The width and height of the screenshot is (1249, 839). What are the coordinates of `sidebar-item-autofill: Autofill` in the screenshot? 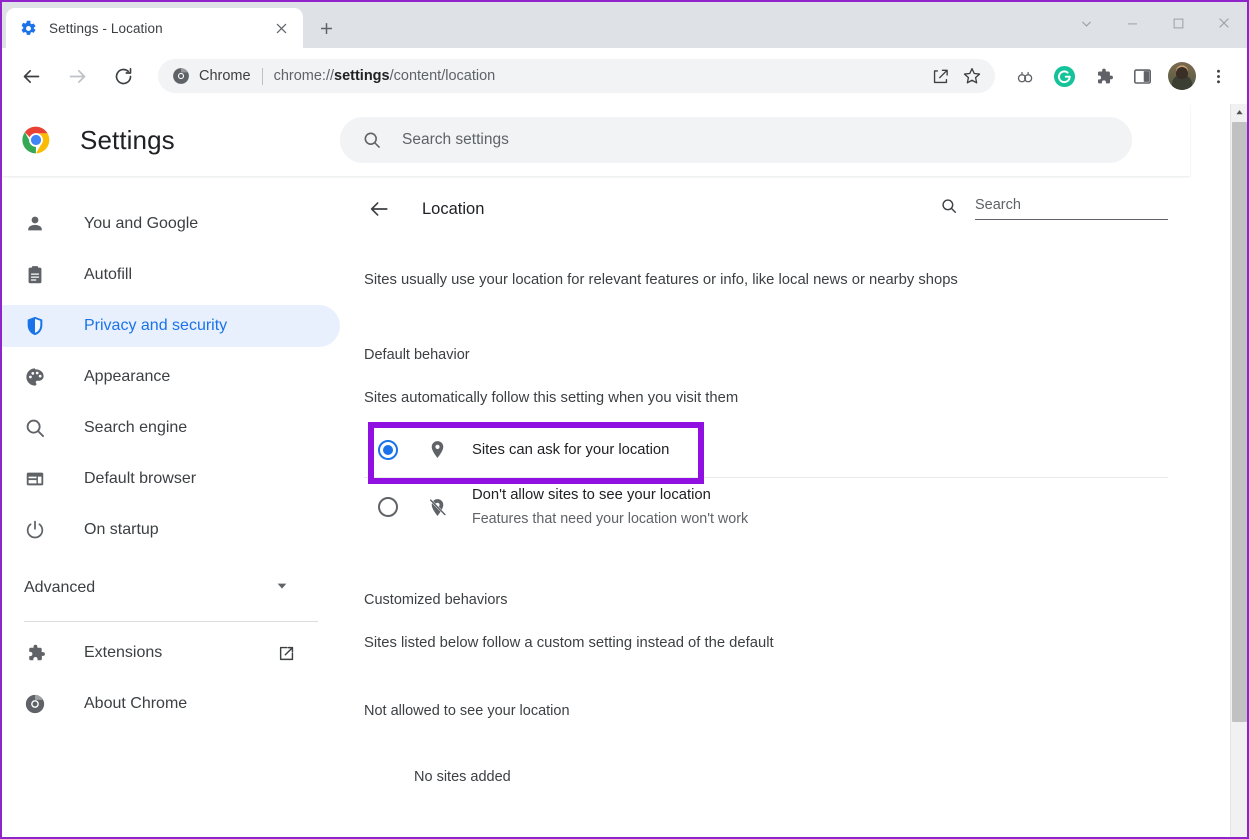 It's located at (171, 275).